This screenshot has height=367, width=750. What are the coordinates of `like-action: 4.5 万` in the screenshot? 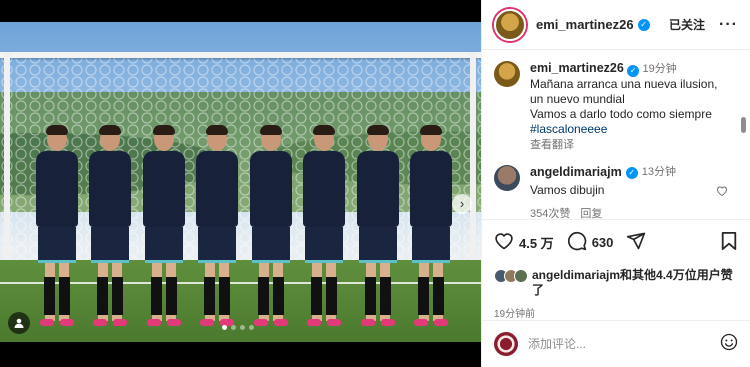 It's located at (524, 242).